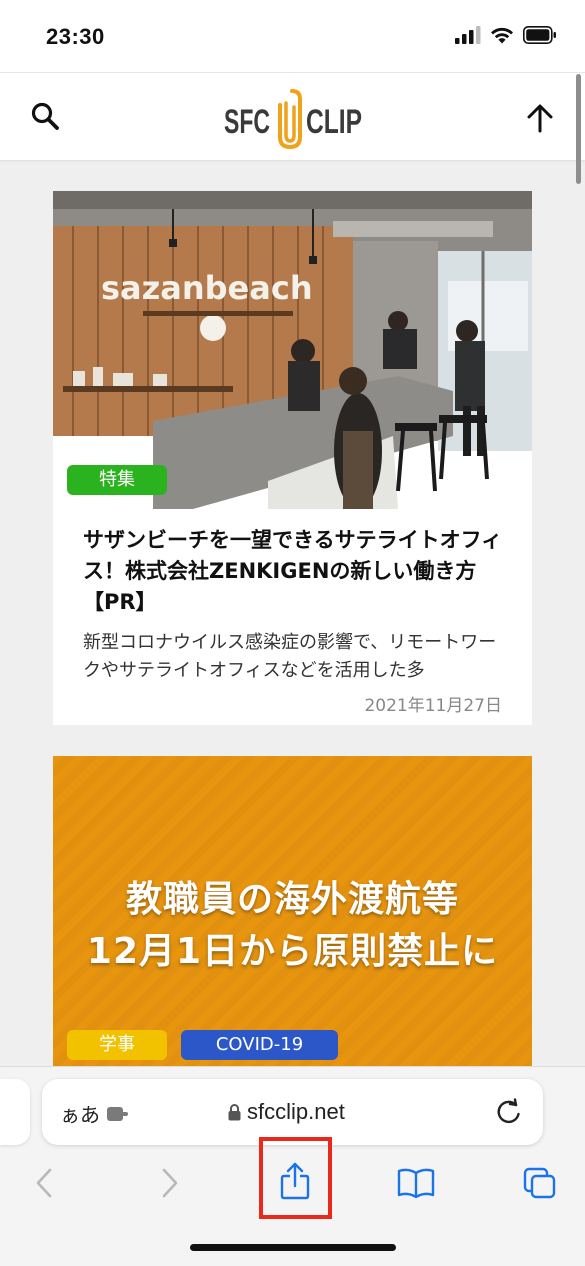  Describe the element at coordinates (207, 288) in the screenshot. I see `photo-sign-text: sazanbeach` at that location.